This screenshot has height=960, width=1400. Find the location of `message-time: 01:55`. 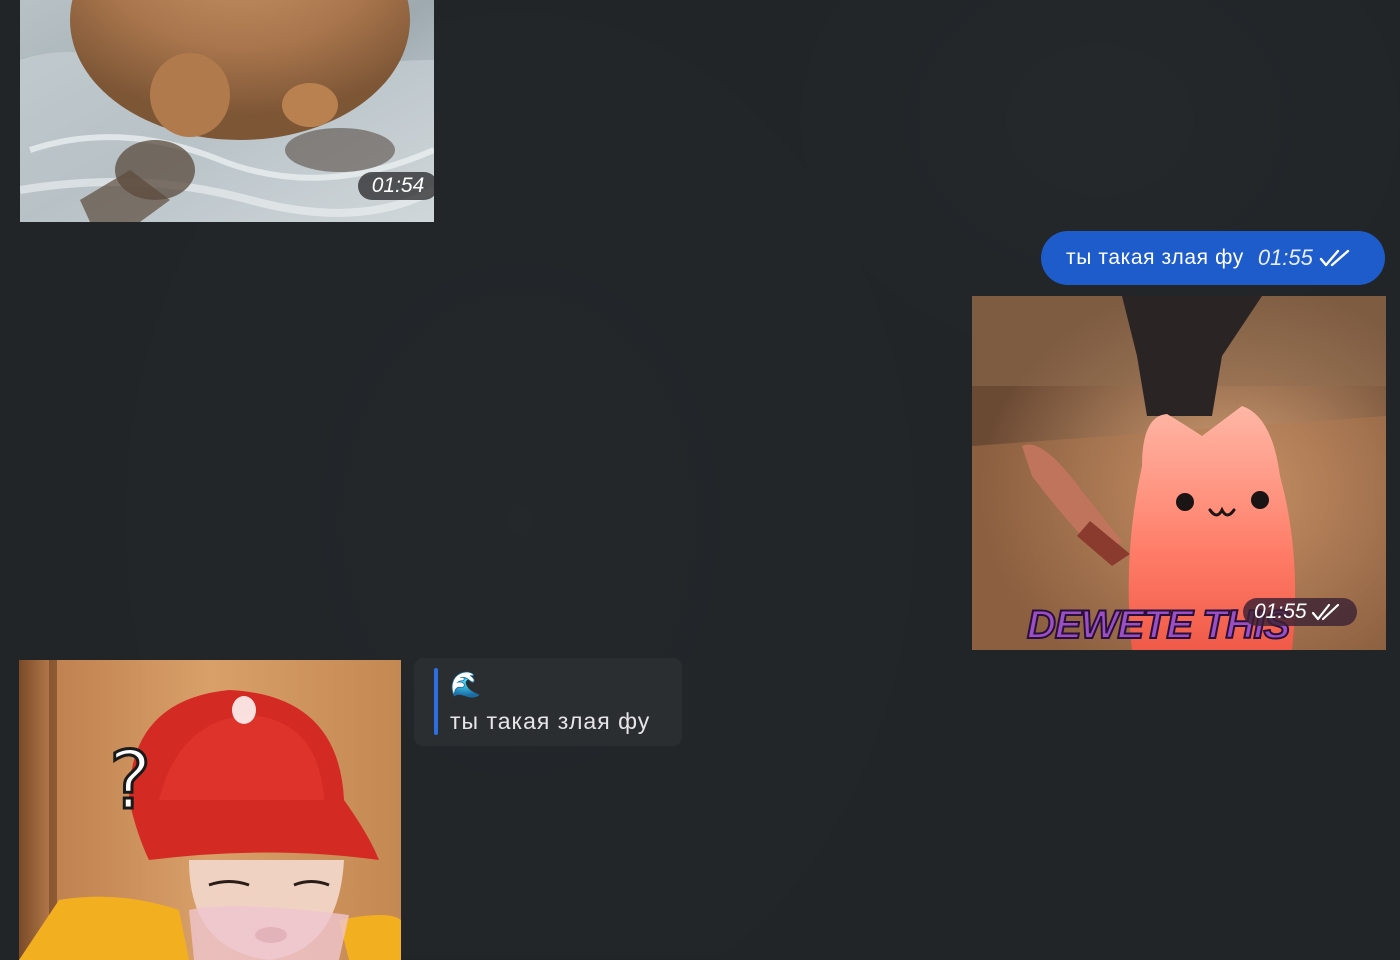

message-time: 01:55 is located at coordinates (1285, 257).